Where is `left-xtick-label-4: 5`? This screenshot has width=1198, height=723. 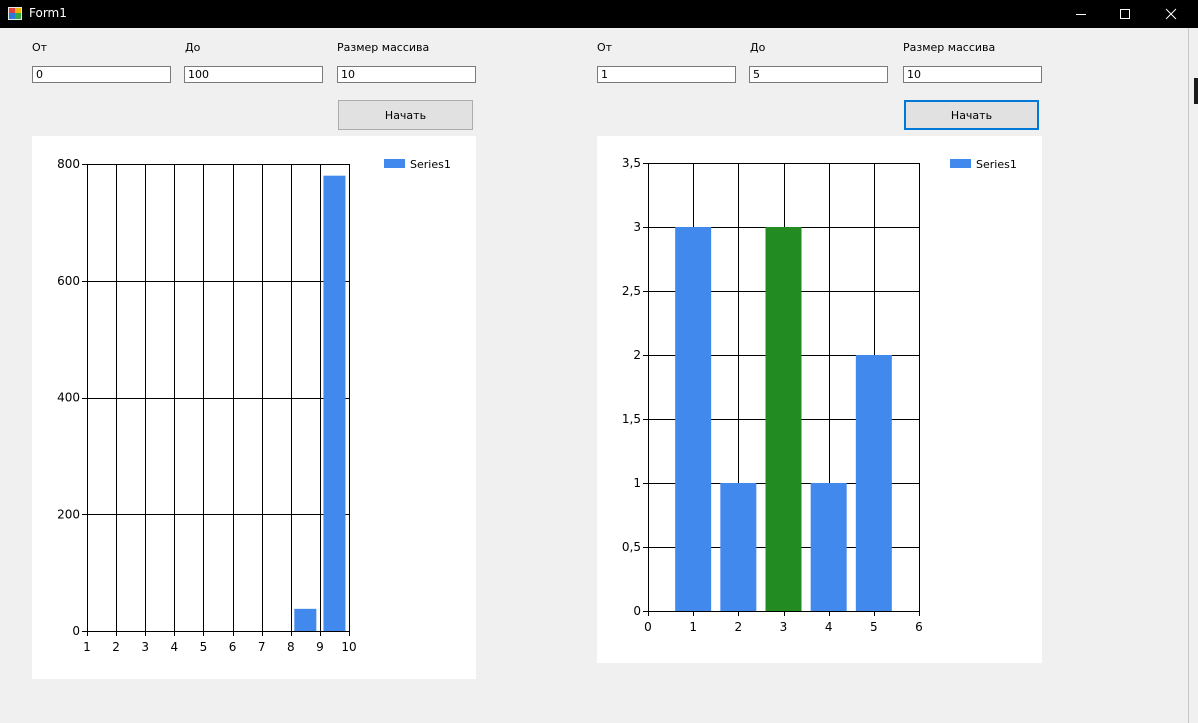 left-xtick-label-4: 5 is located at coordinates (204, 647).